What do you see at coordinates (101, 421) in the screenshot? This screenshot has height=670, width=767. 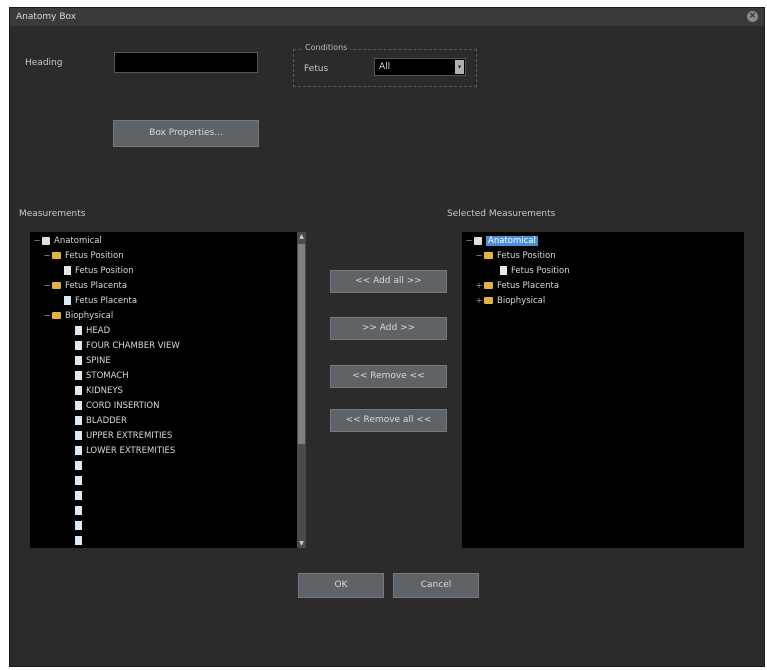 I see `tree-node-item: BLADDER` at bounding box center [101, 421].